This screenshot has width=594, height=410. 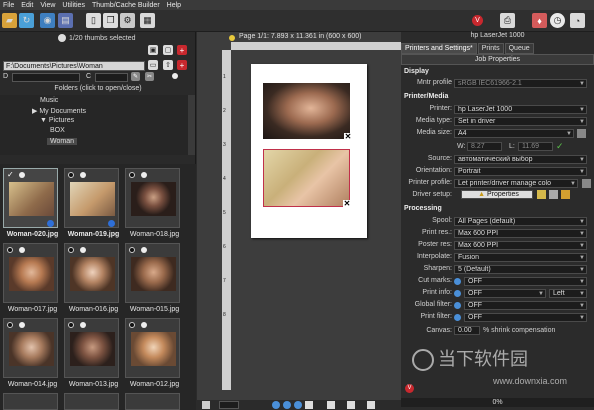 What do you see at coordinates (62, 141) in the screenshot?
I see `folder-woman: Woman` at bounding box center [62, 141].